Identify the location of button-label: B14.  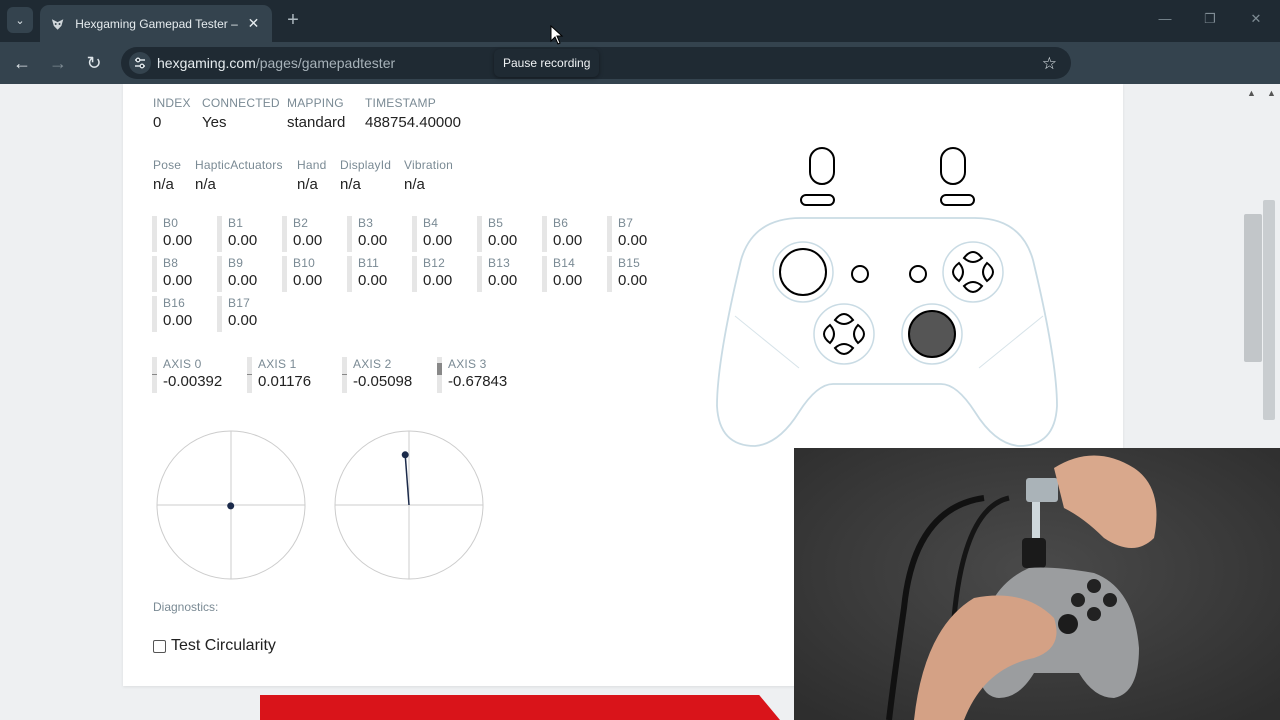
(564, 263).